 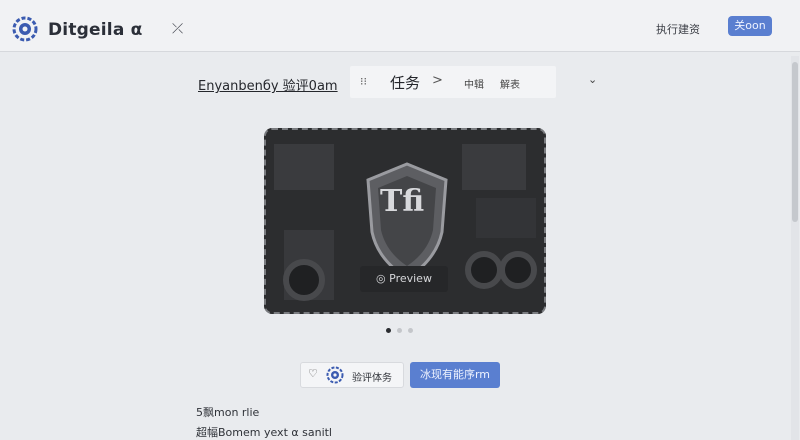 I want to click on chevron-down-icon: ⌄, so click(x=592, y=79).